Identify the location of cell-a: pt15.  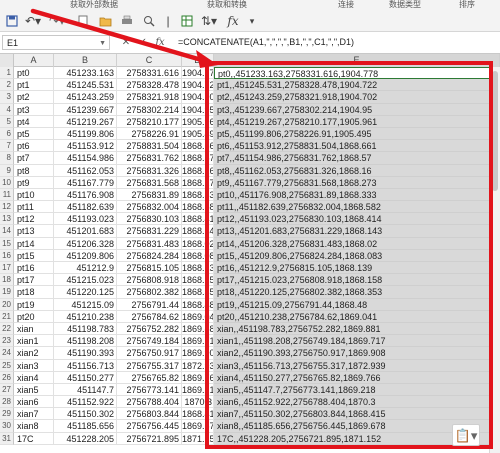
(34, 255).